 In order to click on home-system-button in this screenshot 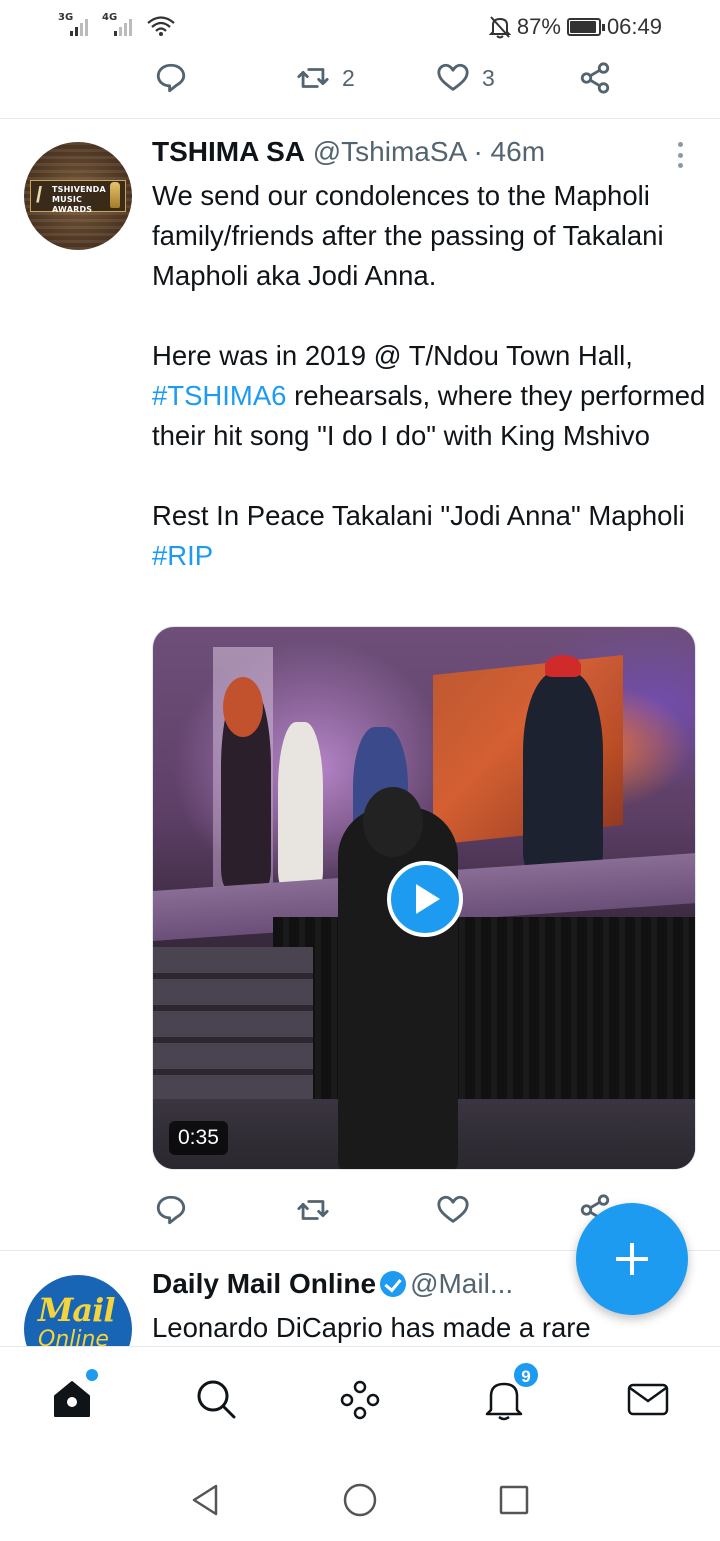, I will do `click(360, 1500)`.